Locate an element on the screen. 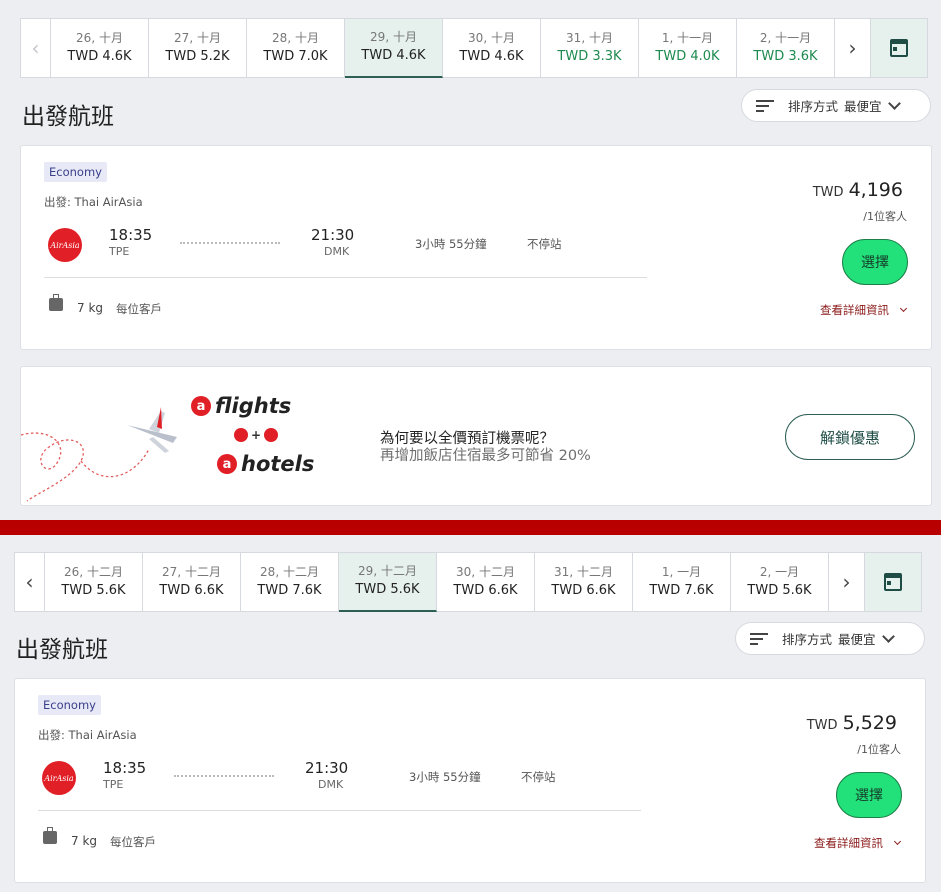  date-cell: 2, 一月 TWD 5.6K is located at coordinates (780, 582).